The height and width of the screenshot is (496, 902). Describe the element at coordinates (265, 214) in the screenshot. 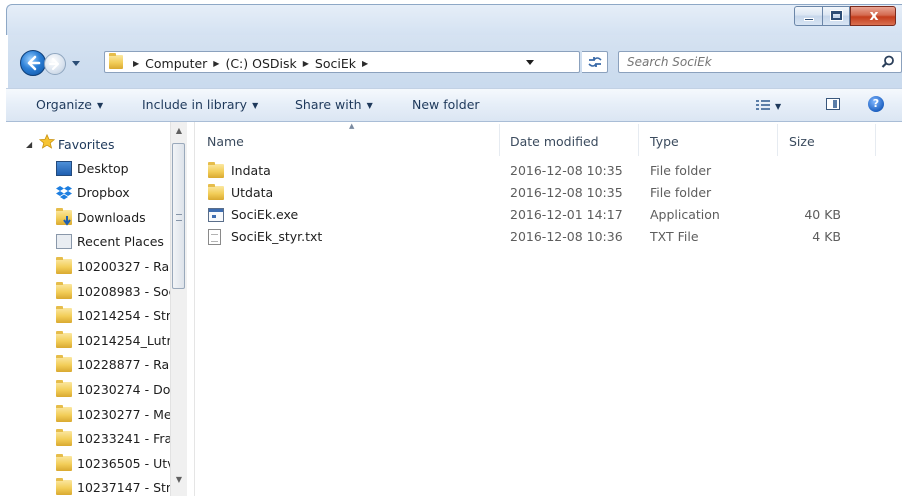

I see `file-name: SociEk.exe` at that location.